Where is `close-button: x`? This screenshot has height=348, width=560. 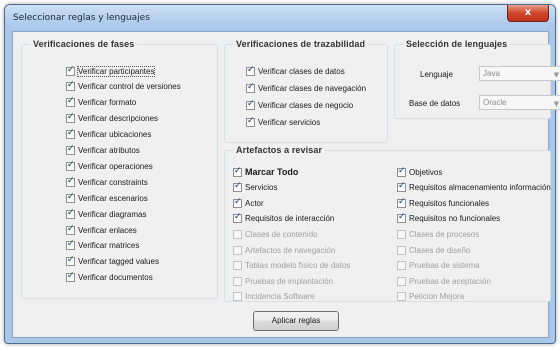
close-button: x is located at coordinates (528, 13).